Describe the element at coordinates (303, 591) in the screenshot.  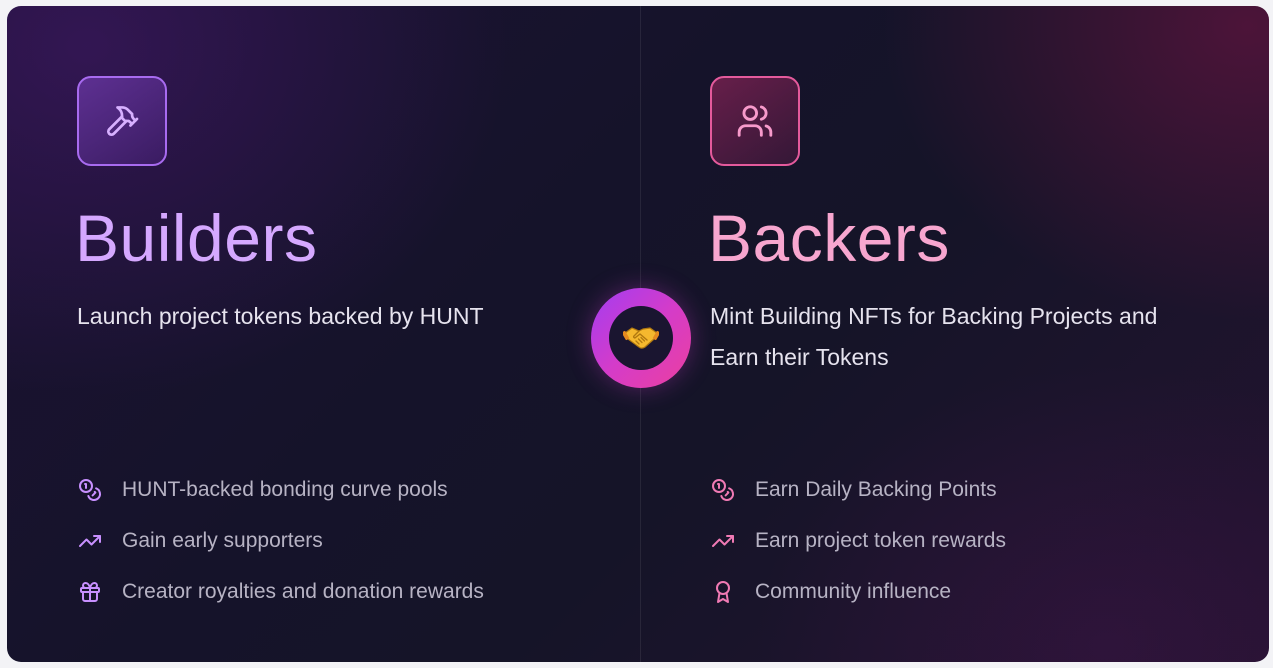
I see `feature-label: Creator royalties and donation rewards` at that location.